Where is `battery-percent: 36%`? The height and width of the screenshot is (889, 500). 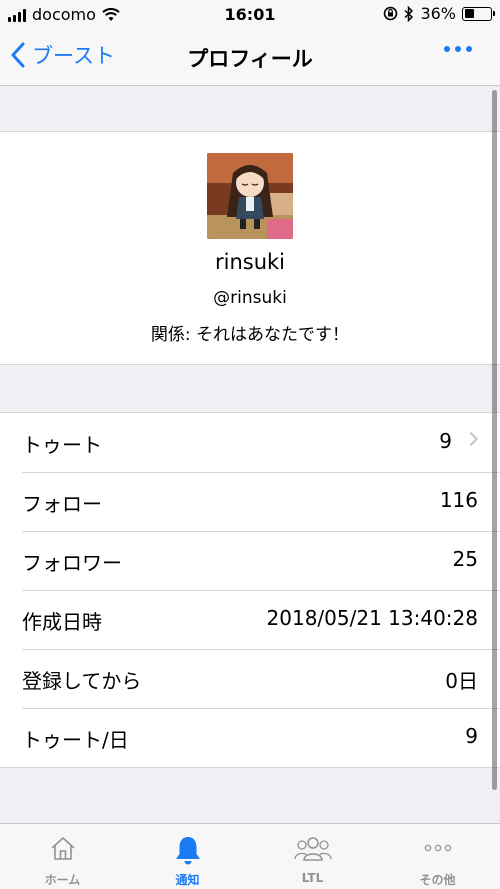 battery-percent: 36% is located at coordinates (438, 13).